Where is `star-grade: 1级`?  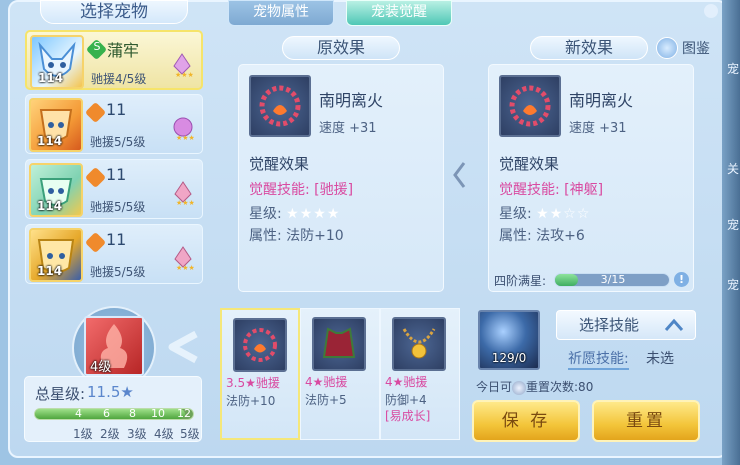 star-grade: 1级 is located at coordinates (83, 434).